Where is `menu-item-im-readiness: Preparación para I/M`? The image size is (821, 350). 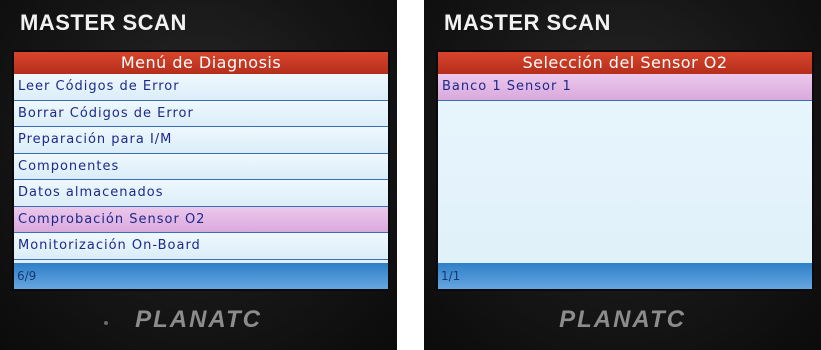
menu-item-im-readiness: Preparación para I/M is located at coordinates (201, 140).